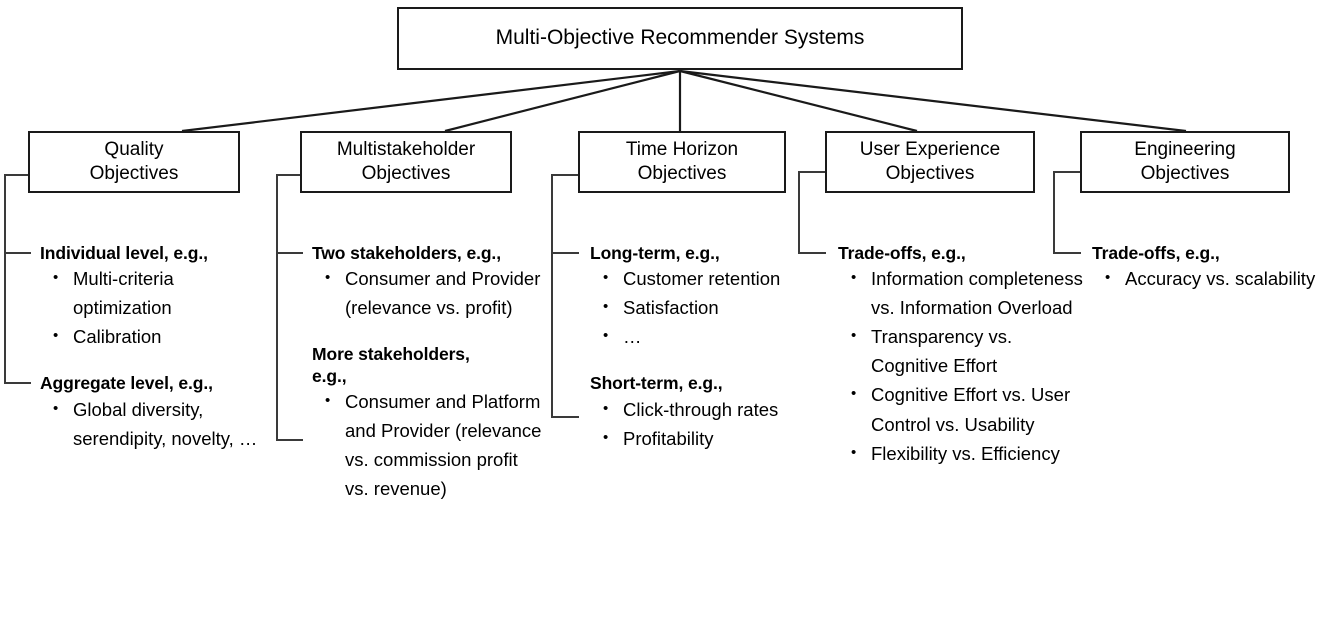  What do you see at coordinates (158, 336) in the screenshot?
I see `list-item: Calibration` at bounding box center [158, 336].